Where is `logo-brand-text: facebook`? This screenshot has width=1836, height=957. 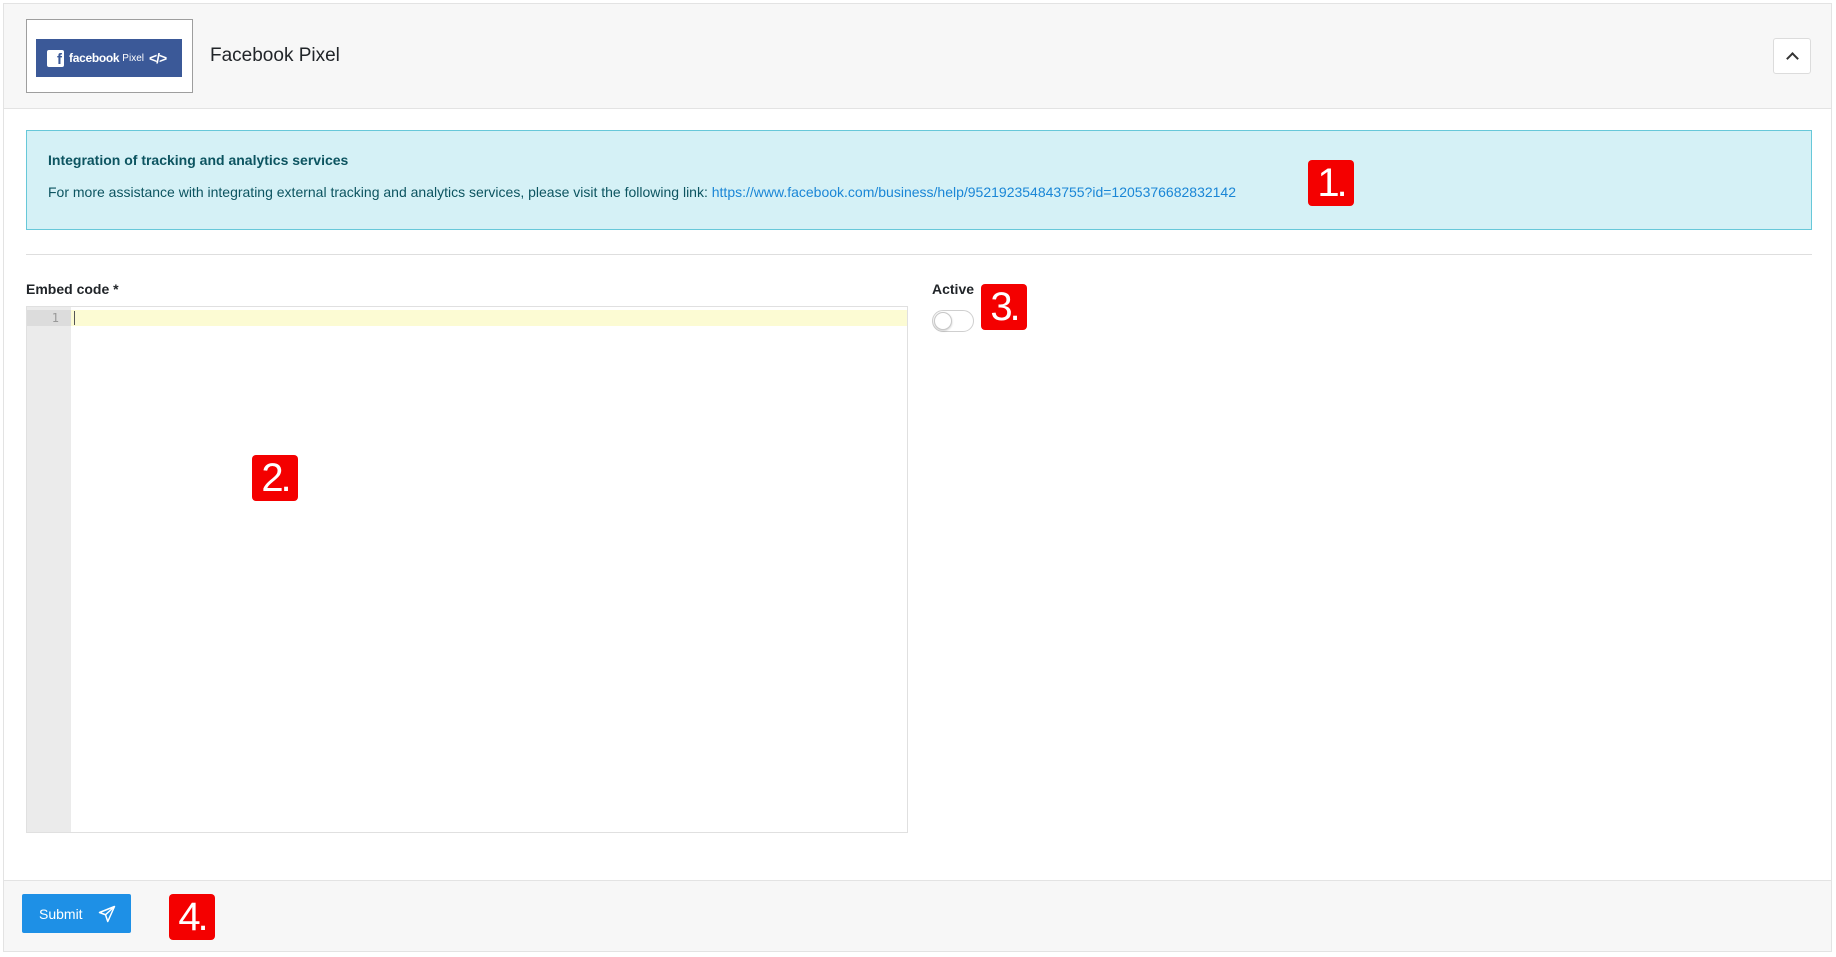 logo-brand-text: facebook is located at coordinates (94, 58).